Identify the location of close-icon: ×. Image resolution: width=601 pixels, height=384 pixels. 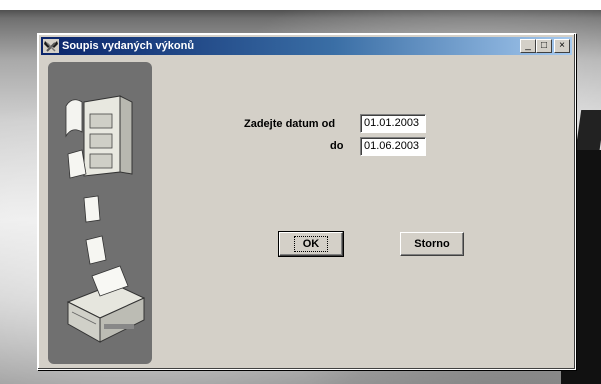
(562, 45).